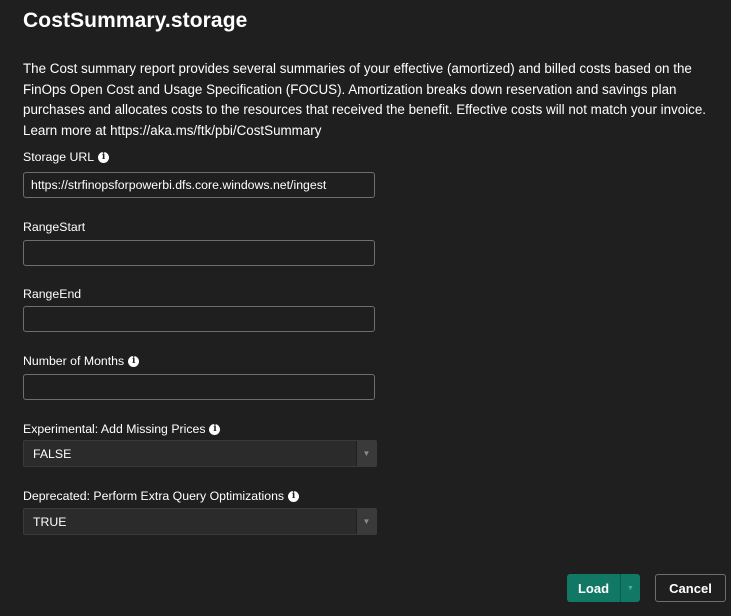 This screenshot has width=731, height=616. I want to click on dialog-title: CostSummary.storage, so click(135, 20).